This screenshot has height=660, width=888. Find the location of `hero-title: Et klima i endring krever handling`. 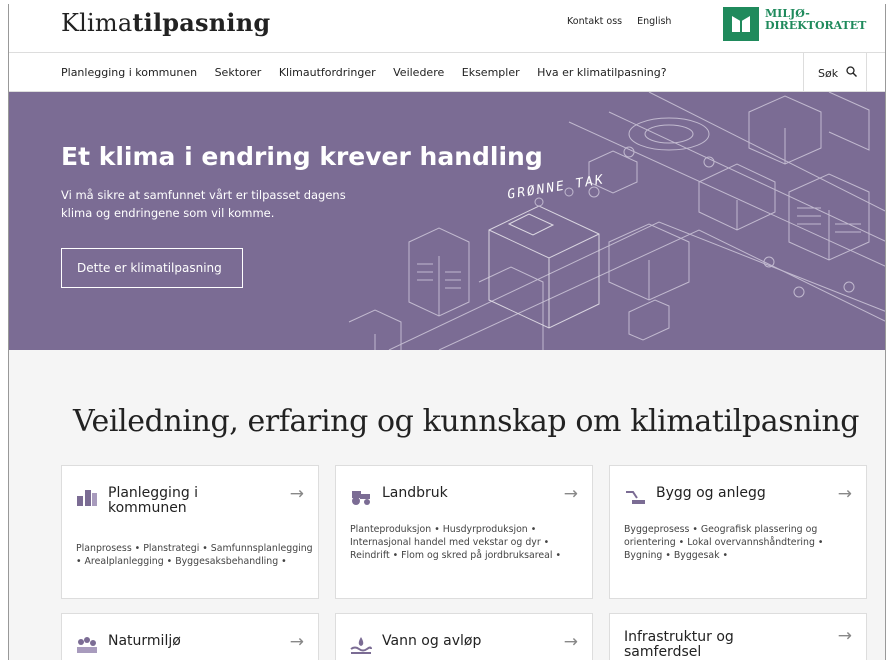

hero-title: Et klima i endring krever handling is located at coordinates (302, 156).